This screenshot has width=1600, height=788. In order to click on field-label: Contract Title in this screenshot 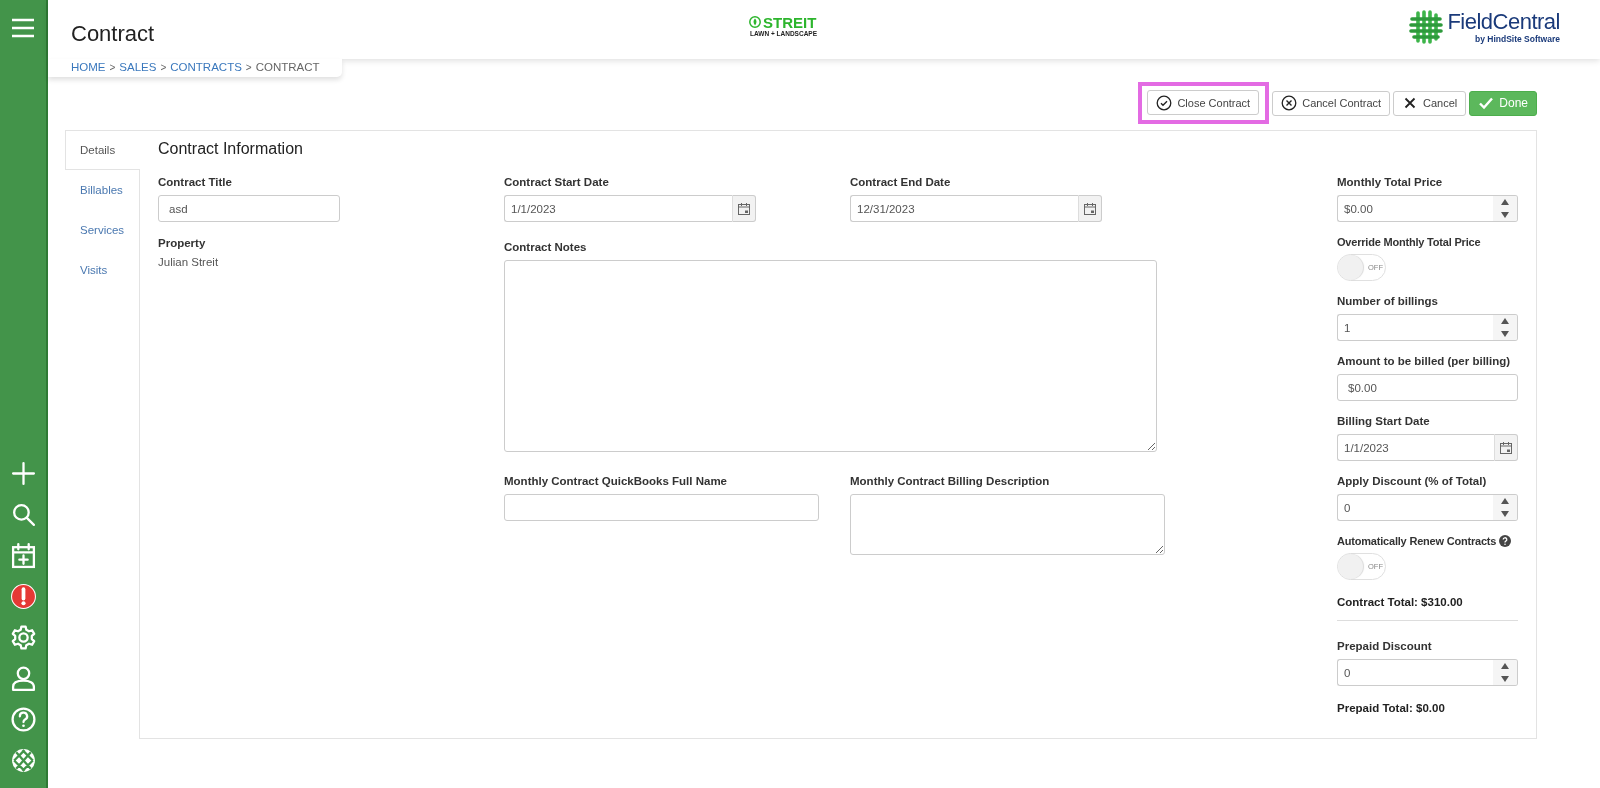, I will do `click(195, 182)`.